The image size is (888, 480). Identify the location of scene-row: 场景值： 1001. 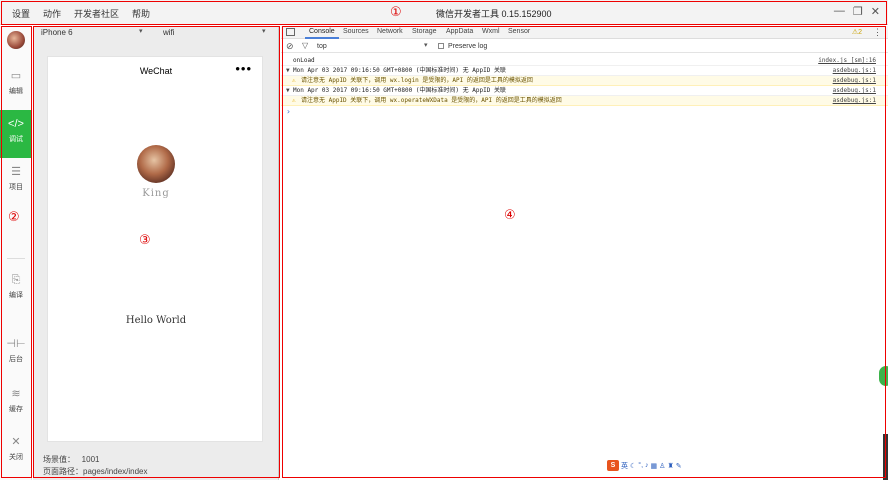
(95, 460).